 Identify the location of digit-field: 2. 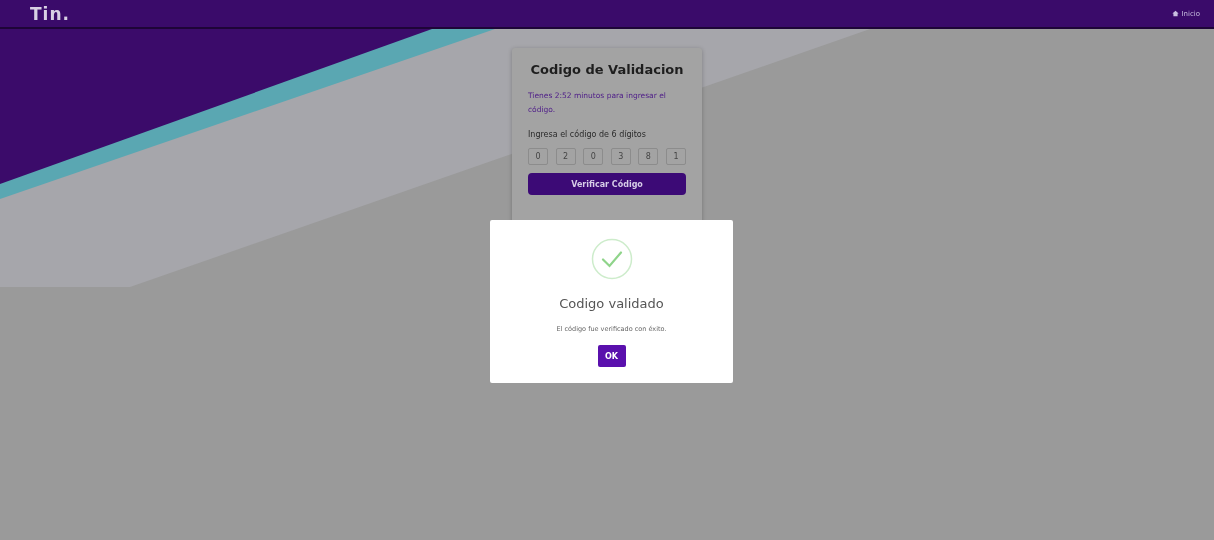
(565, 156).